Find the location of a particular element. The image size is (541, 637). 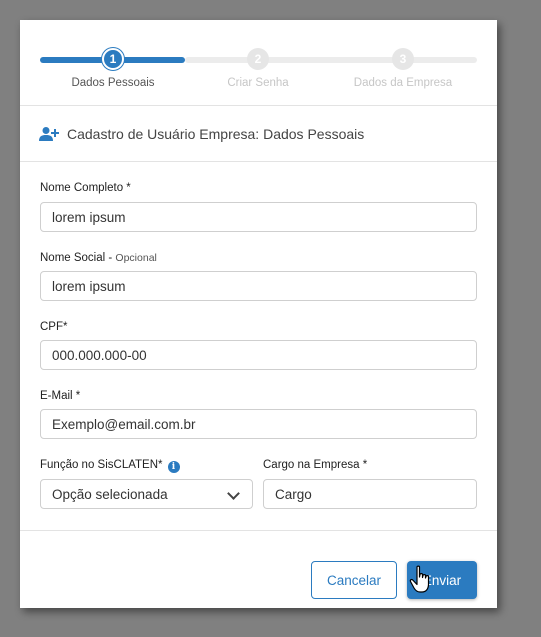

funcao-select: Opção selecionada is located at coordinates (146, 494).